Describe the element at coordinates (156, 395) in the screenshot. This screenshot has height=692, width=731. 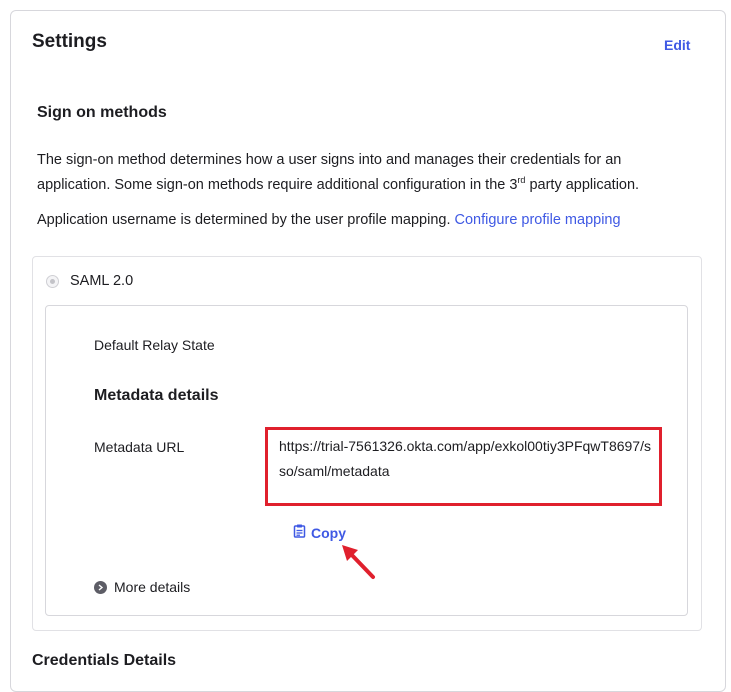
I see `metadata-details-heading: Metadata details` at that location.